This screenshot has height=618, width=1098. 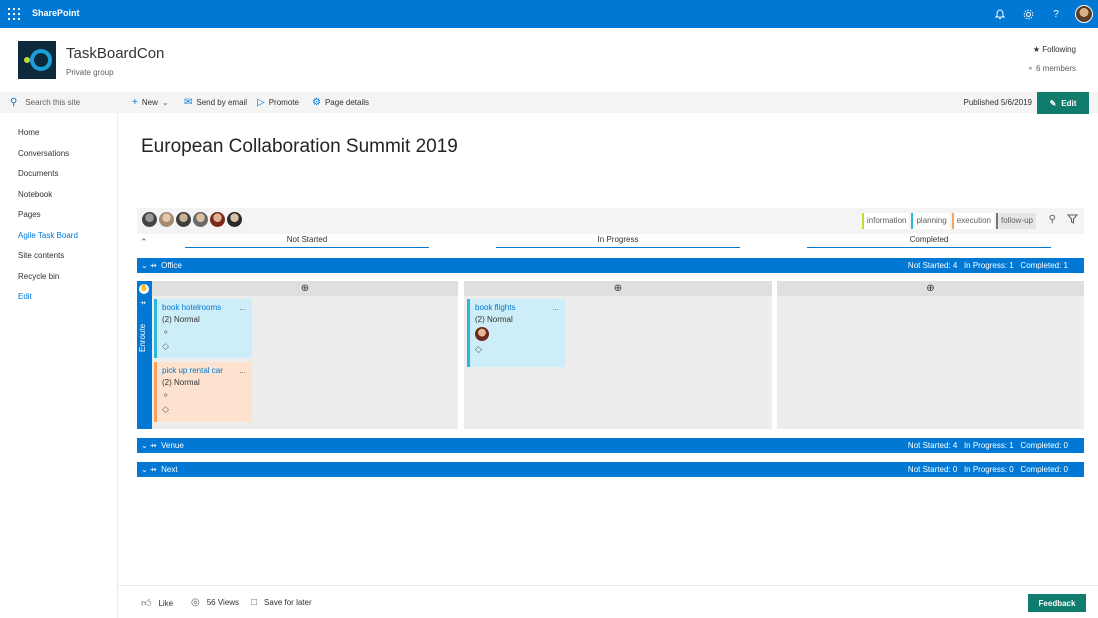 I want to click on edit-button: ✎ Edit, so click(x=1063, y=103).